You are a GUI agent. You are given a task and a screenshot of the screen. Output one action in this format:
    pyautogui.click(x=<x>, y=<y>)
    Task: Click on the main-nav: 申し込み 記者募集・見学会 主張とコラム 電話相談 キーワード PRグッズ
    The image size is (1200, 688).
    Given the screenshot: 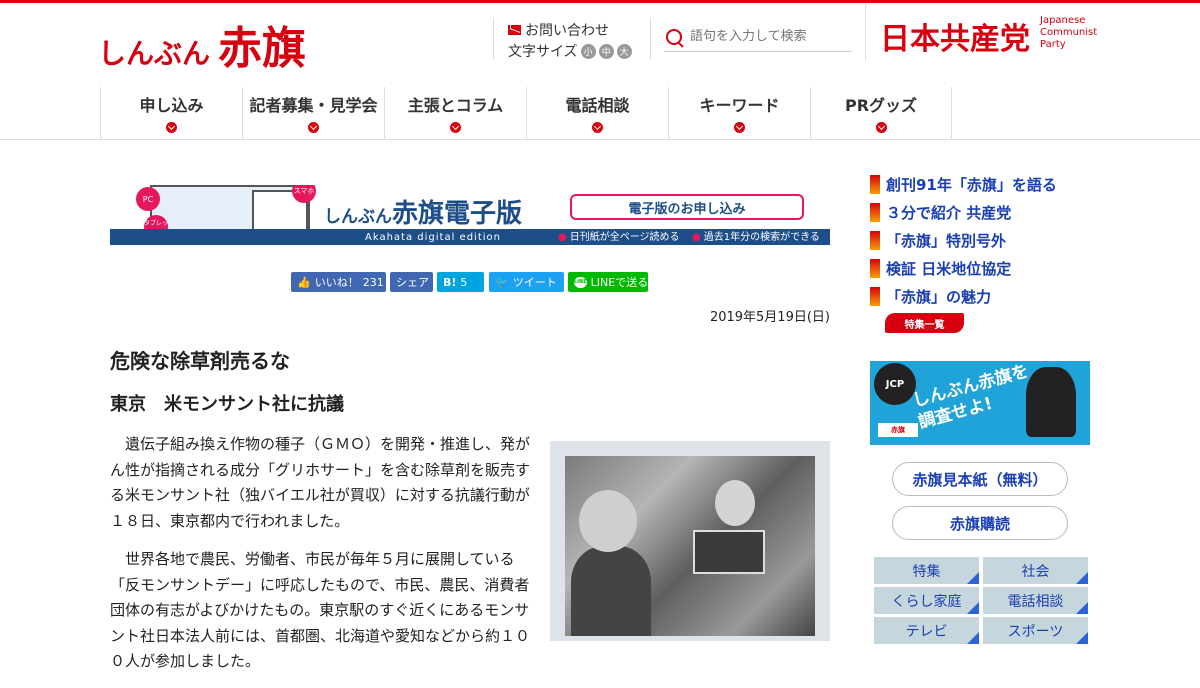 What is the action you would take?
    pyautogui.click(x=526, y=113)
    